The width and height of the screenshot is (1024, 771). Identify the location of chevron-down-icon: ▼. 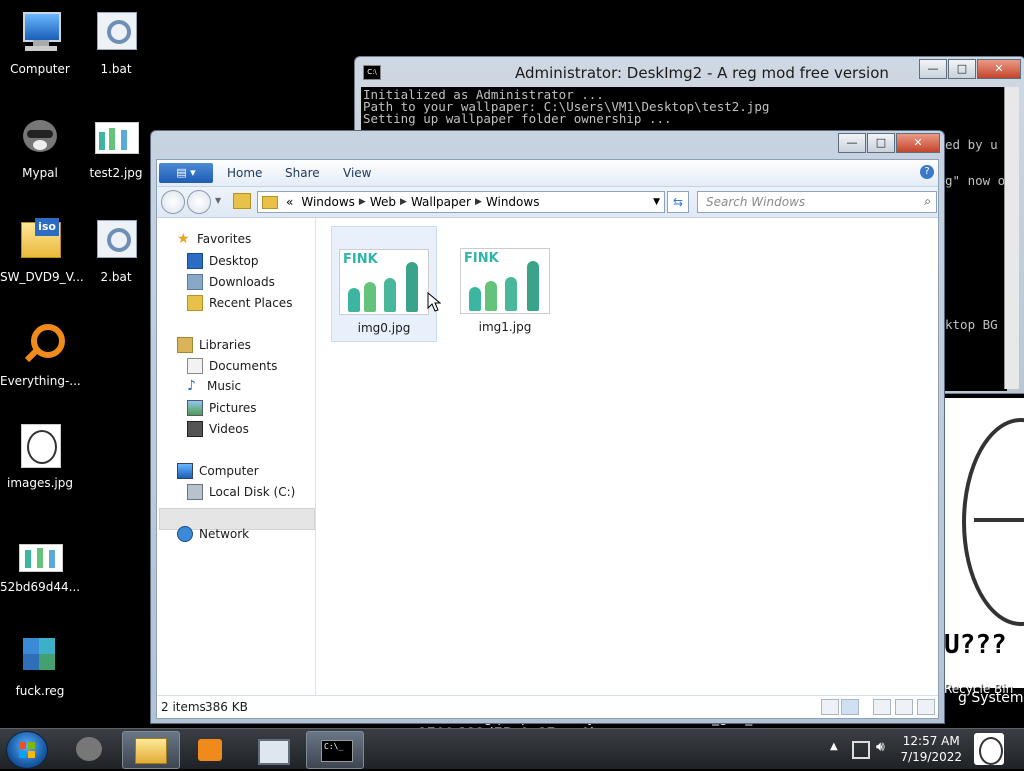
(656, 202).